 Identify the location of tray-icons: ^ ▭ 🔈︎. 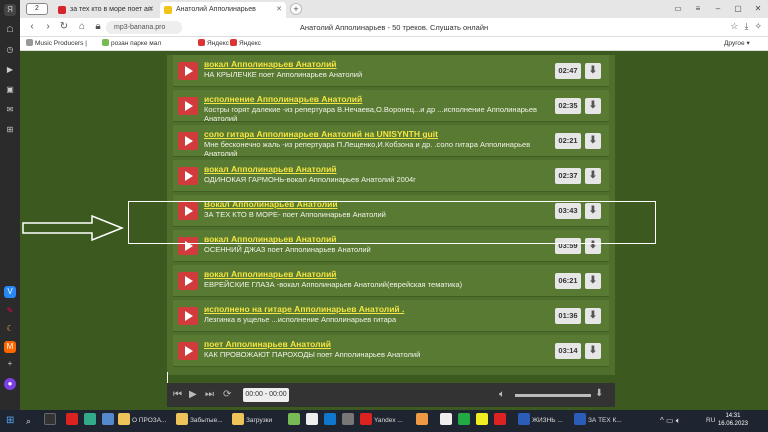
(670, 421).